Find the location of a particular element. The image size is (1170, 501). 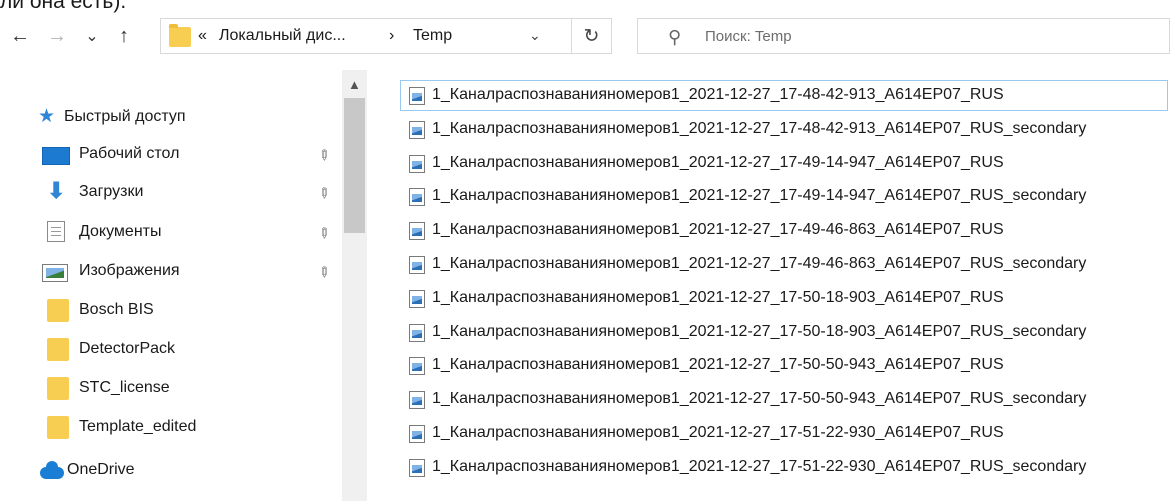

sidebar-item-stc-license: STC_license is located at coordinates (170, 388).